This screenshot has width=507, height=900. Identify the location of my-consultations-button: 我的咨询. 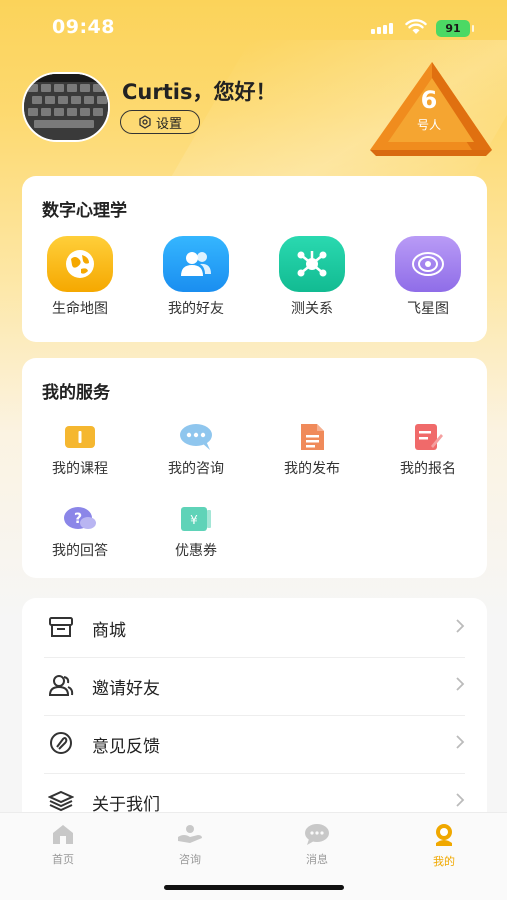
(196, 450).